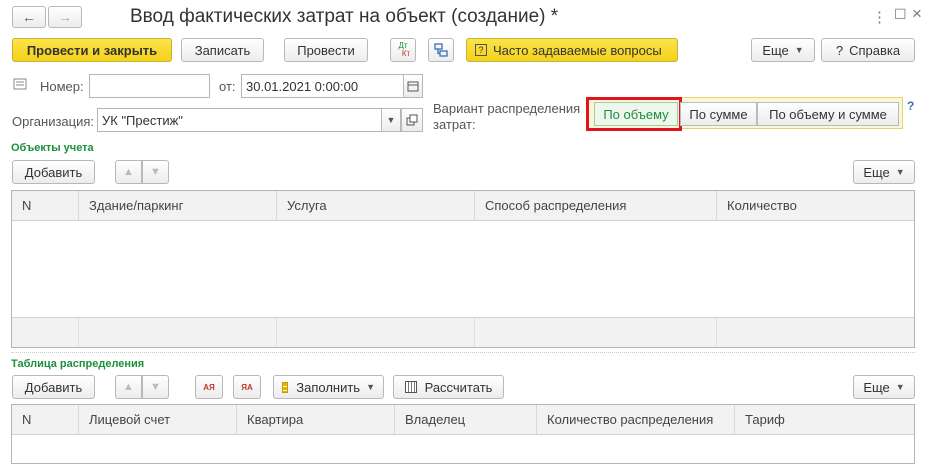 Image resolution: width=930 pixels, height=464 pixels. I want to click on dt-kt-icon: Дт Кт, so click(404, 49).